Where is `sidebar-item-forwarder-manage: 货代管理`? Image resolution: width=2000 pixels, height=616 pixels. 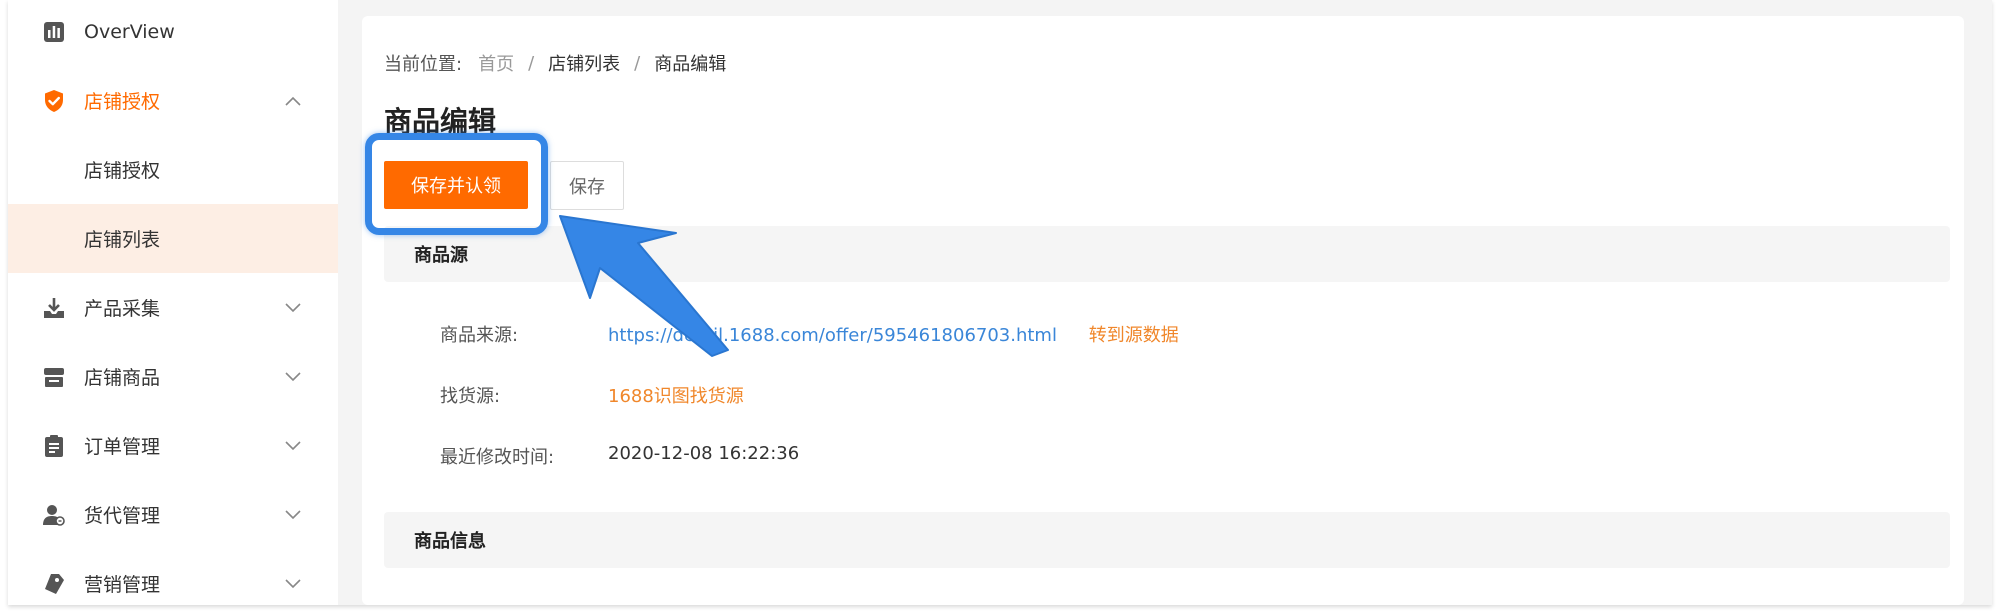
sidebar-item-forwarder-manage: 货代管理 is located at coordinates (173, 514).